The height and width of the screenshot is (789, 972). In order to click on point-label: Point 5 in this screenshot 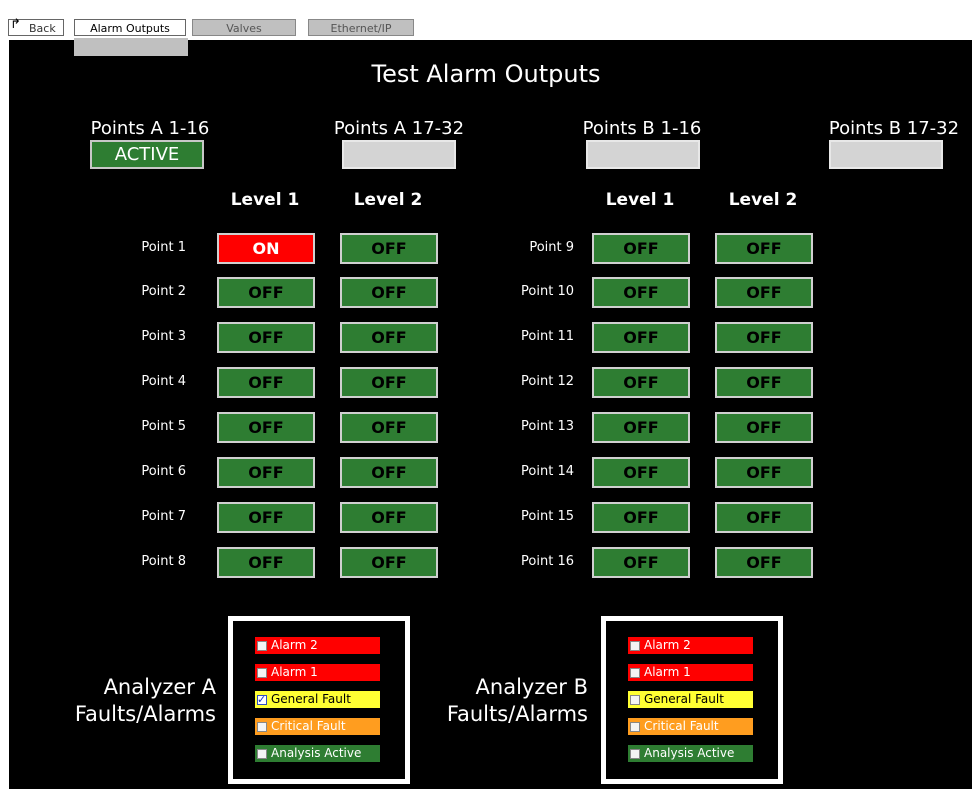, I will do `click(163, 426)`.